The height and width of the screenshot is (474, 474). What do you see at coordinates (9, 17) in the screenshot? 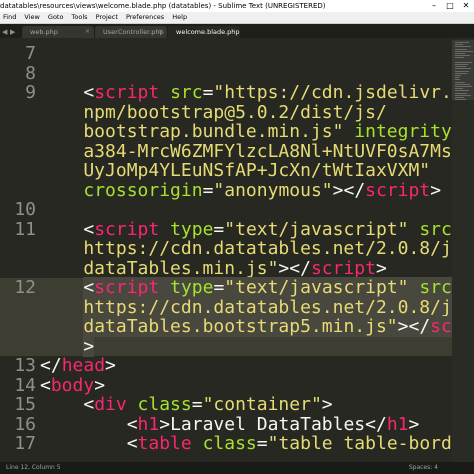
I see `menu-find: Find` at bounding box center [9, 17].